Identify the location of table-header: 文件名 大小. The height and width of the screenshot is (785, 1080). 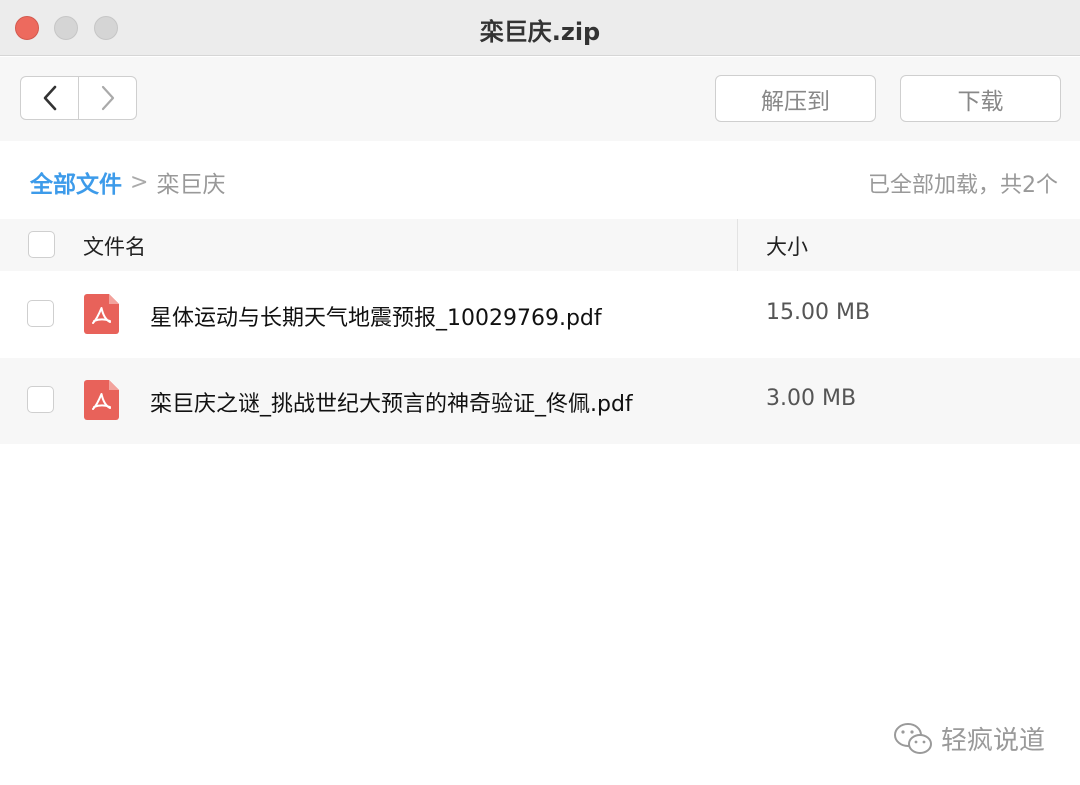
(540, 245).